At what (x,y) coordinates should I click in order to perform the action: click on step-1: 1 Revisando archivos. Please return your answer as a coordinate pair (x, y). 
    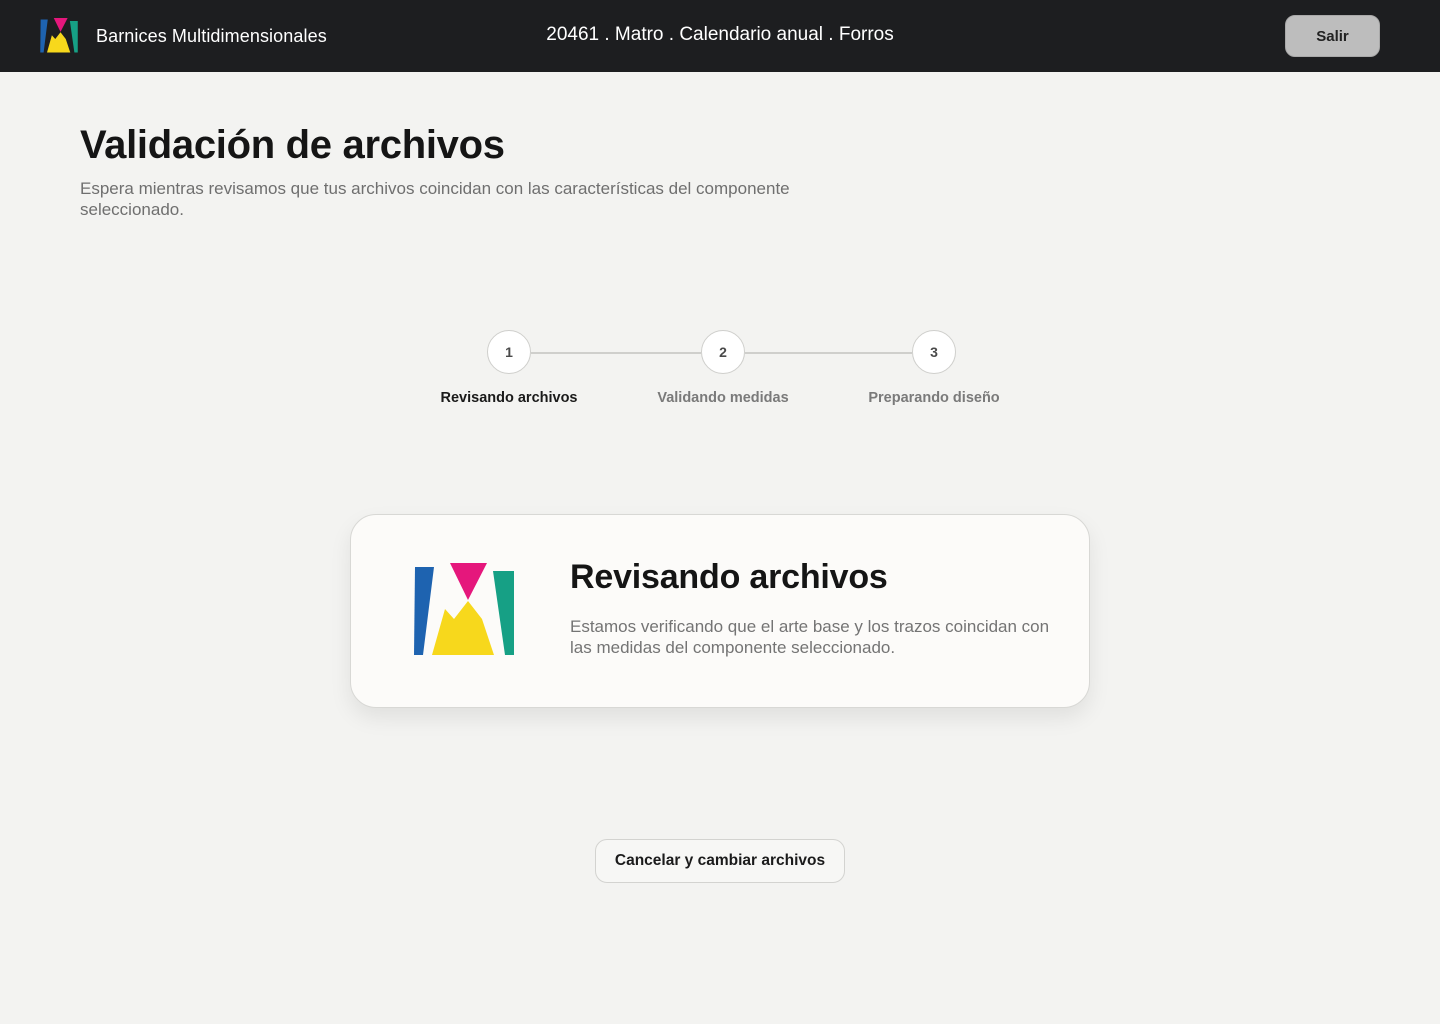
    Looking at the image, I should click on (509, 368).